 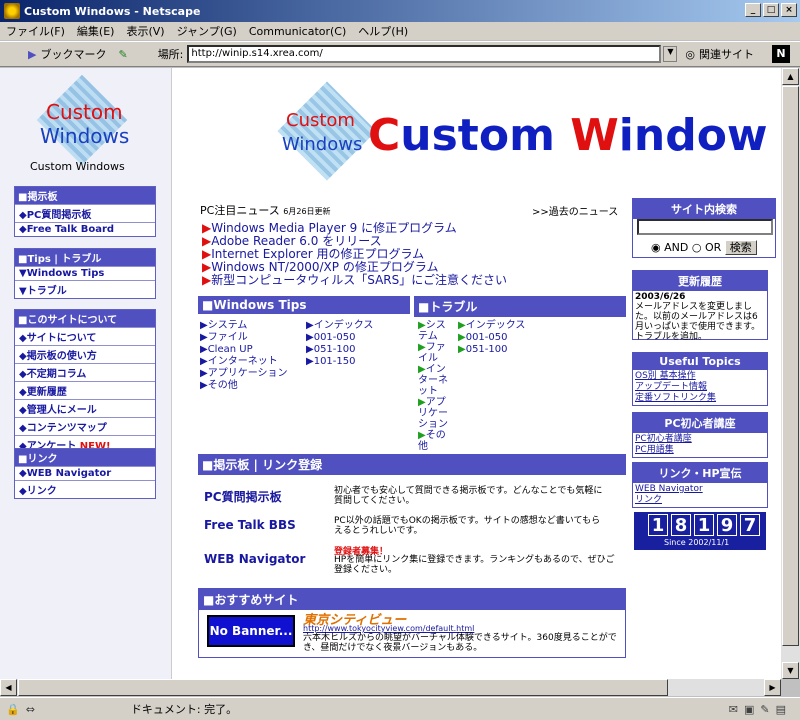 I want to click on linkhp-link: リンク, so click(x=700, y=500).